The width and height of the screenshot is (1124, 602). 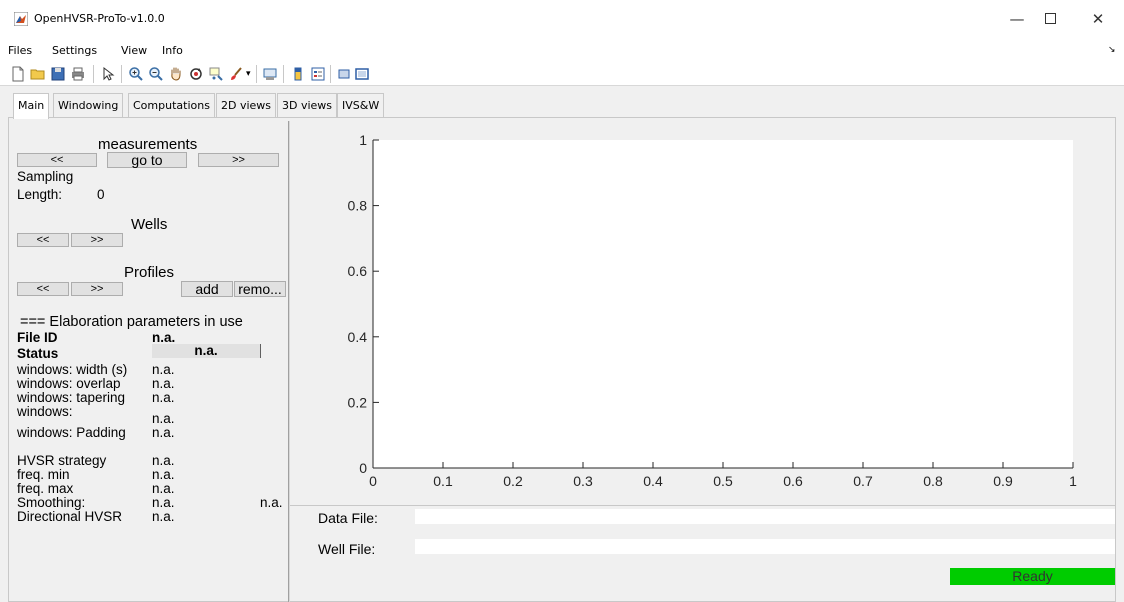 I want to click on window-title: OpenHVSR-ProTo-v1.0.0, so click(x=99, y=18).